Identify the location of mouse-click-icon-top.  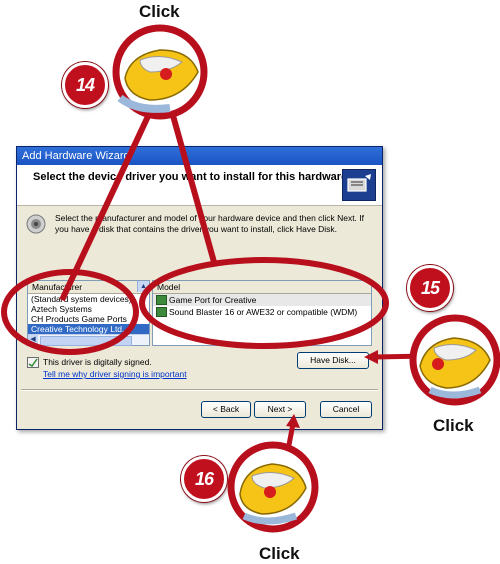
(160, 72).